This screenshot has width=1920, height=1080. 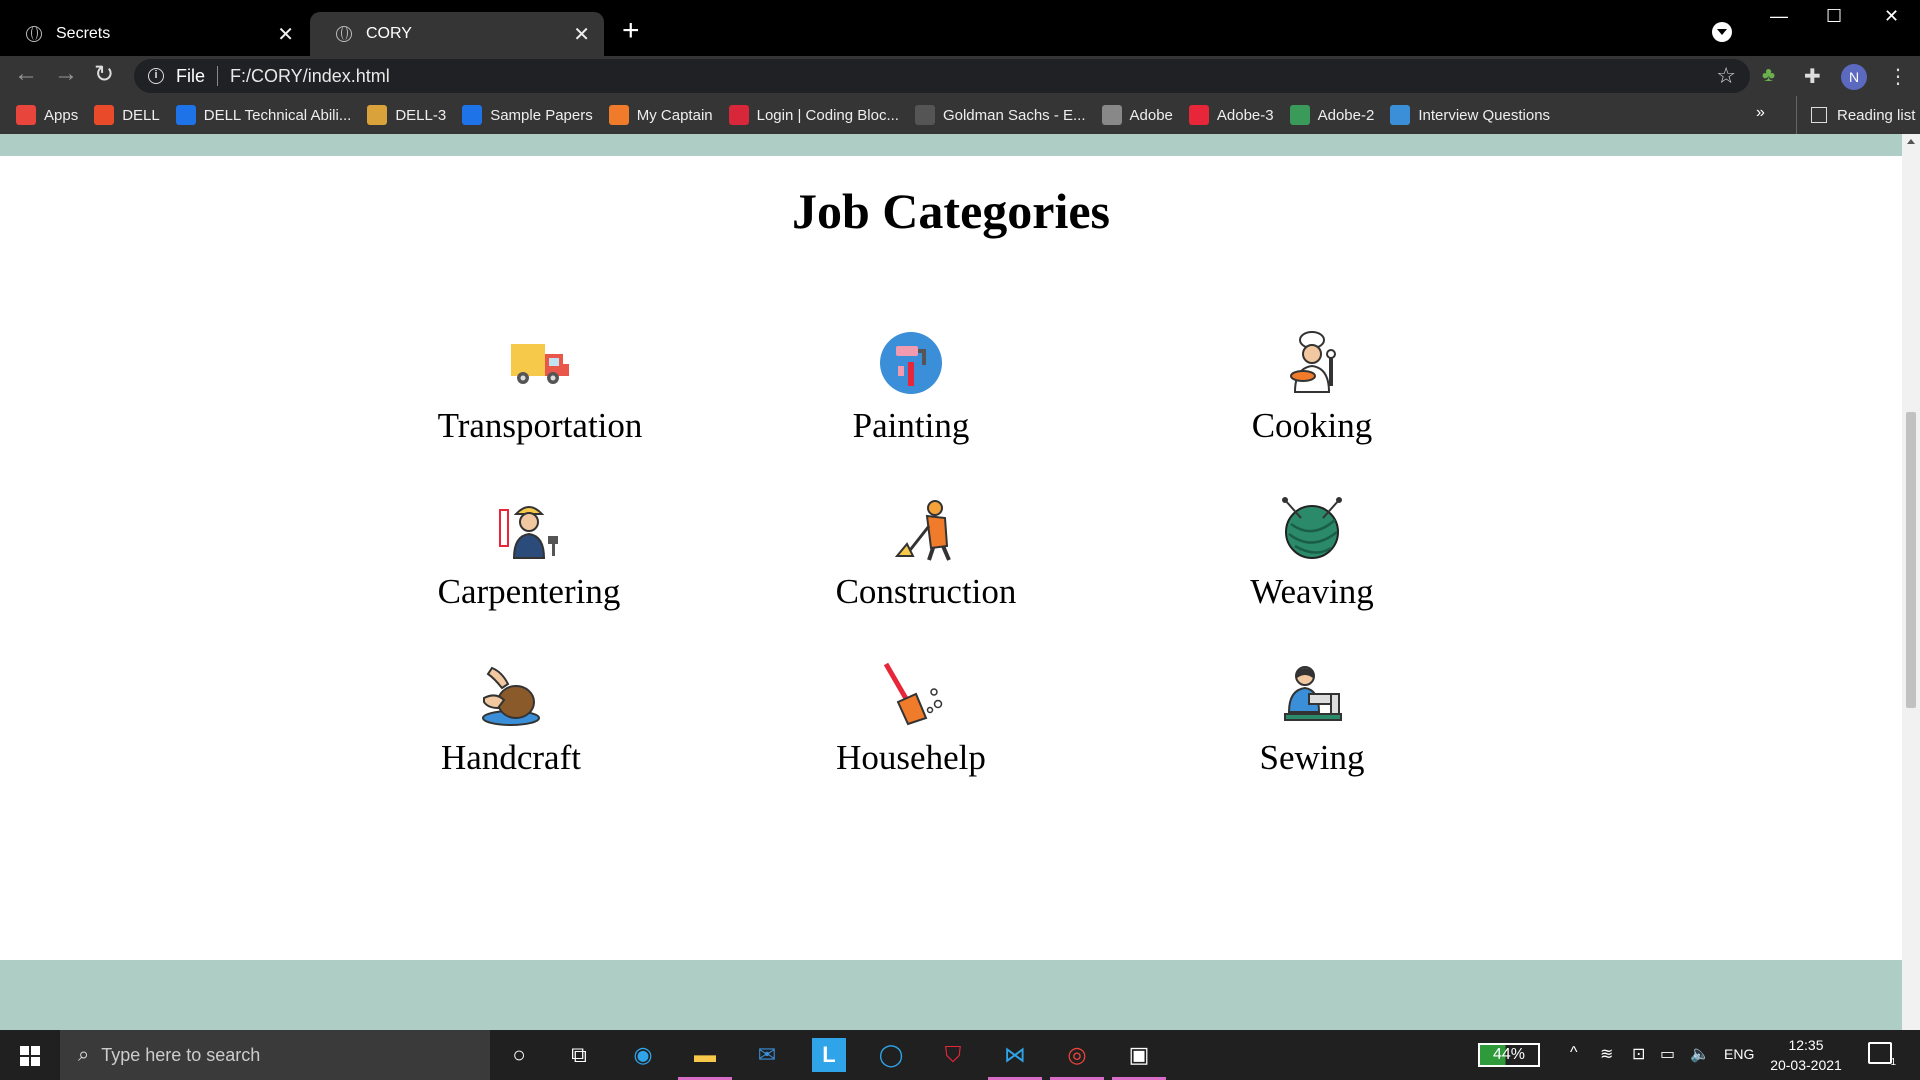 I want to click on edge-icon: ◉, so click(x=643, y=1055).